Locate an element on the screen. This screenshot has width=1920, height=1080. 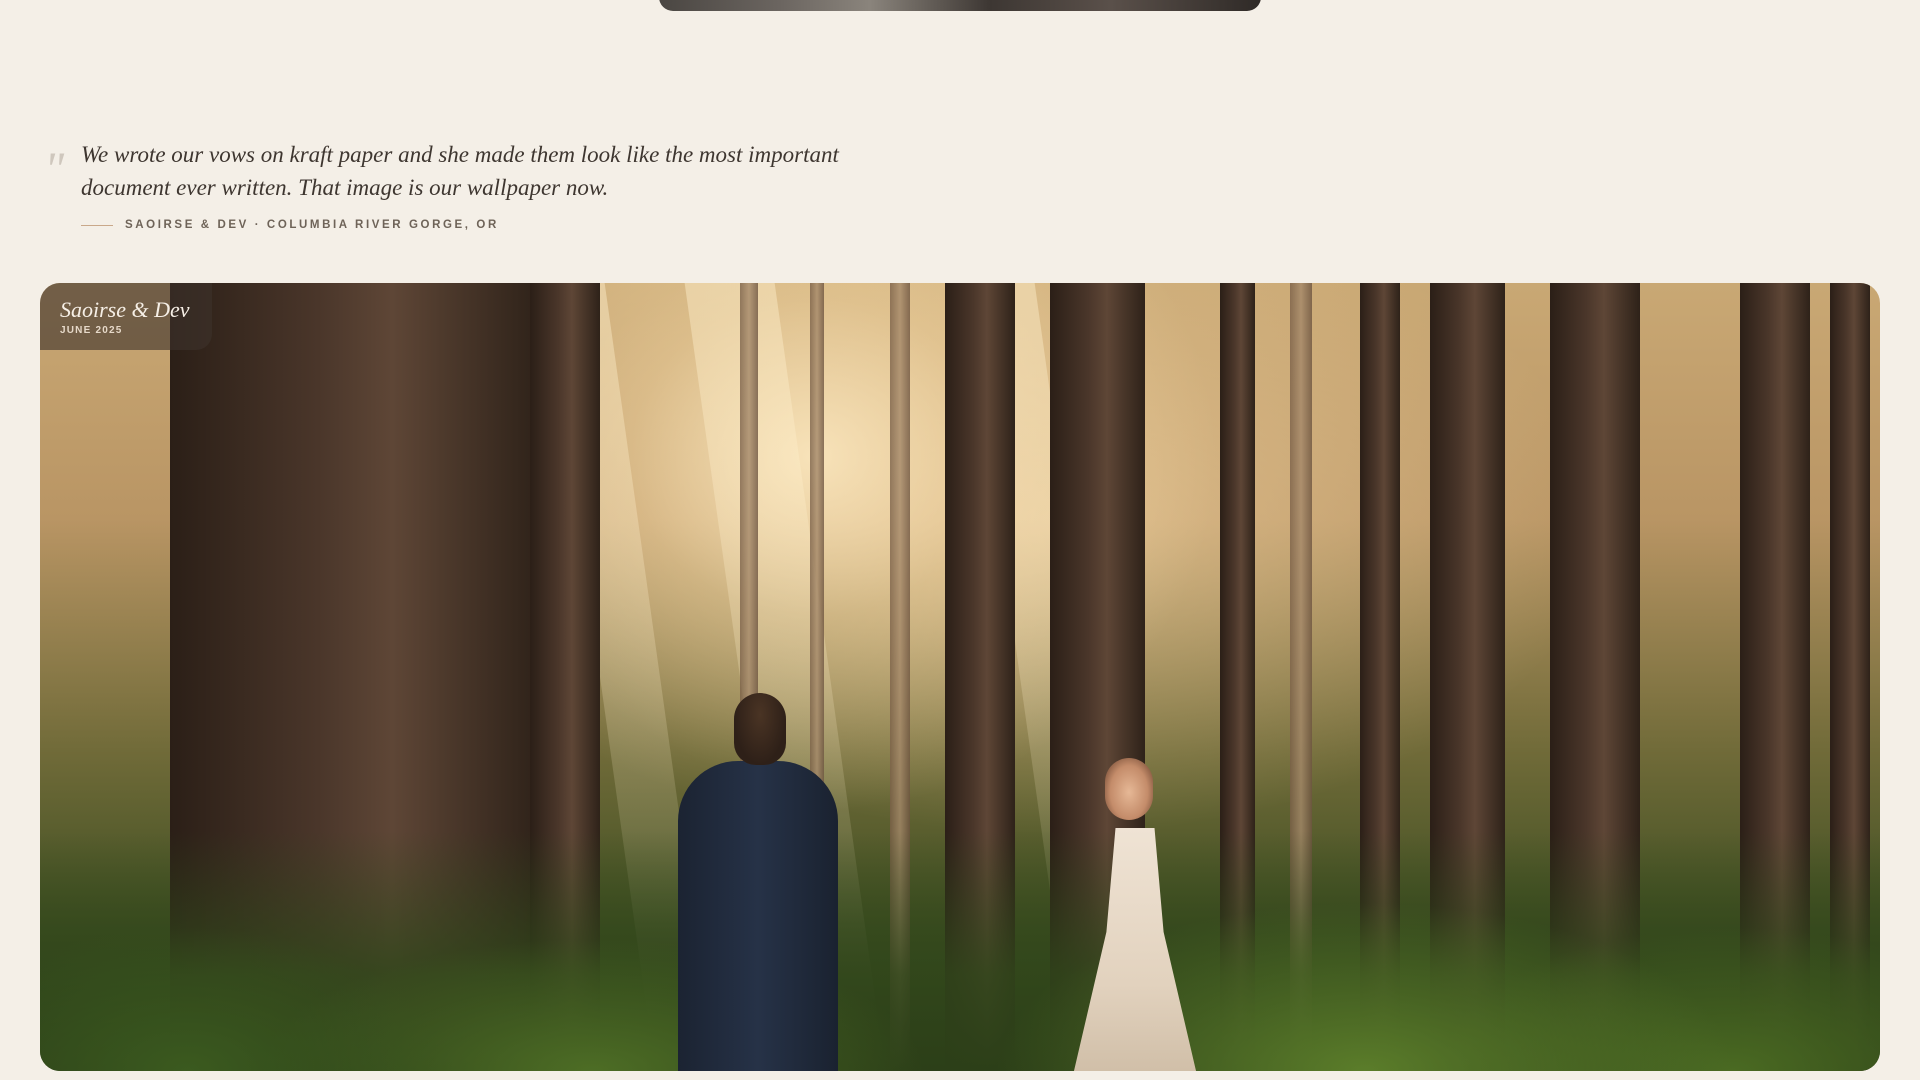
groom-suit is located at coordinates (758, 916).